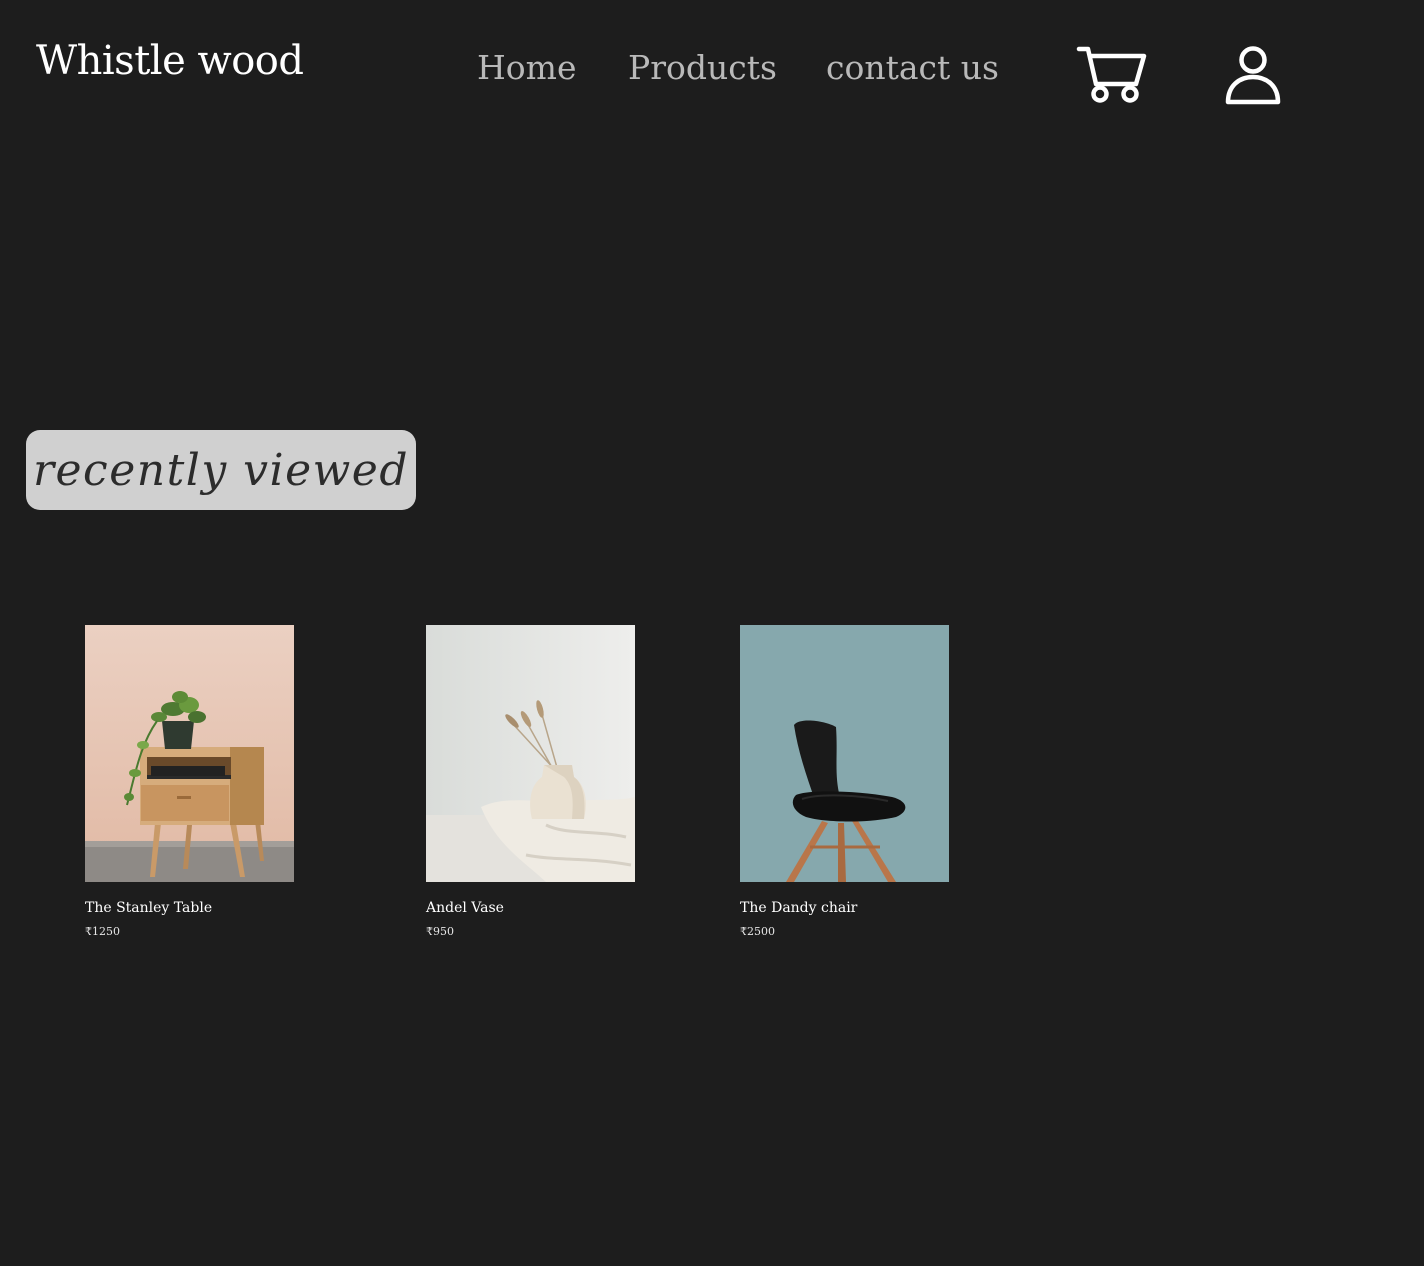  I want to click on account-button, so click(1254, 75).